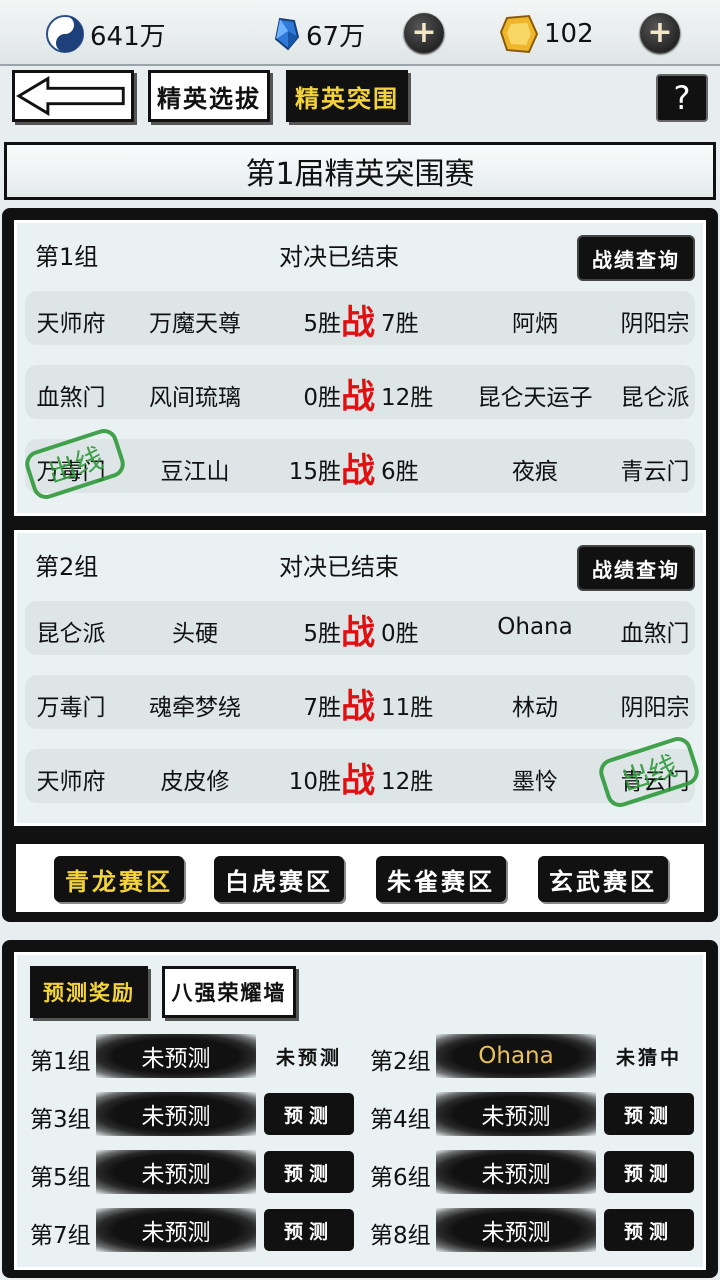 The height and width of the screenshot is (1280, 720). Describe the element at coordinates (60, 1062) in the screenshot. I see `group-label: 第1组` at that location.